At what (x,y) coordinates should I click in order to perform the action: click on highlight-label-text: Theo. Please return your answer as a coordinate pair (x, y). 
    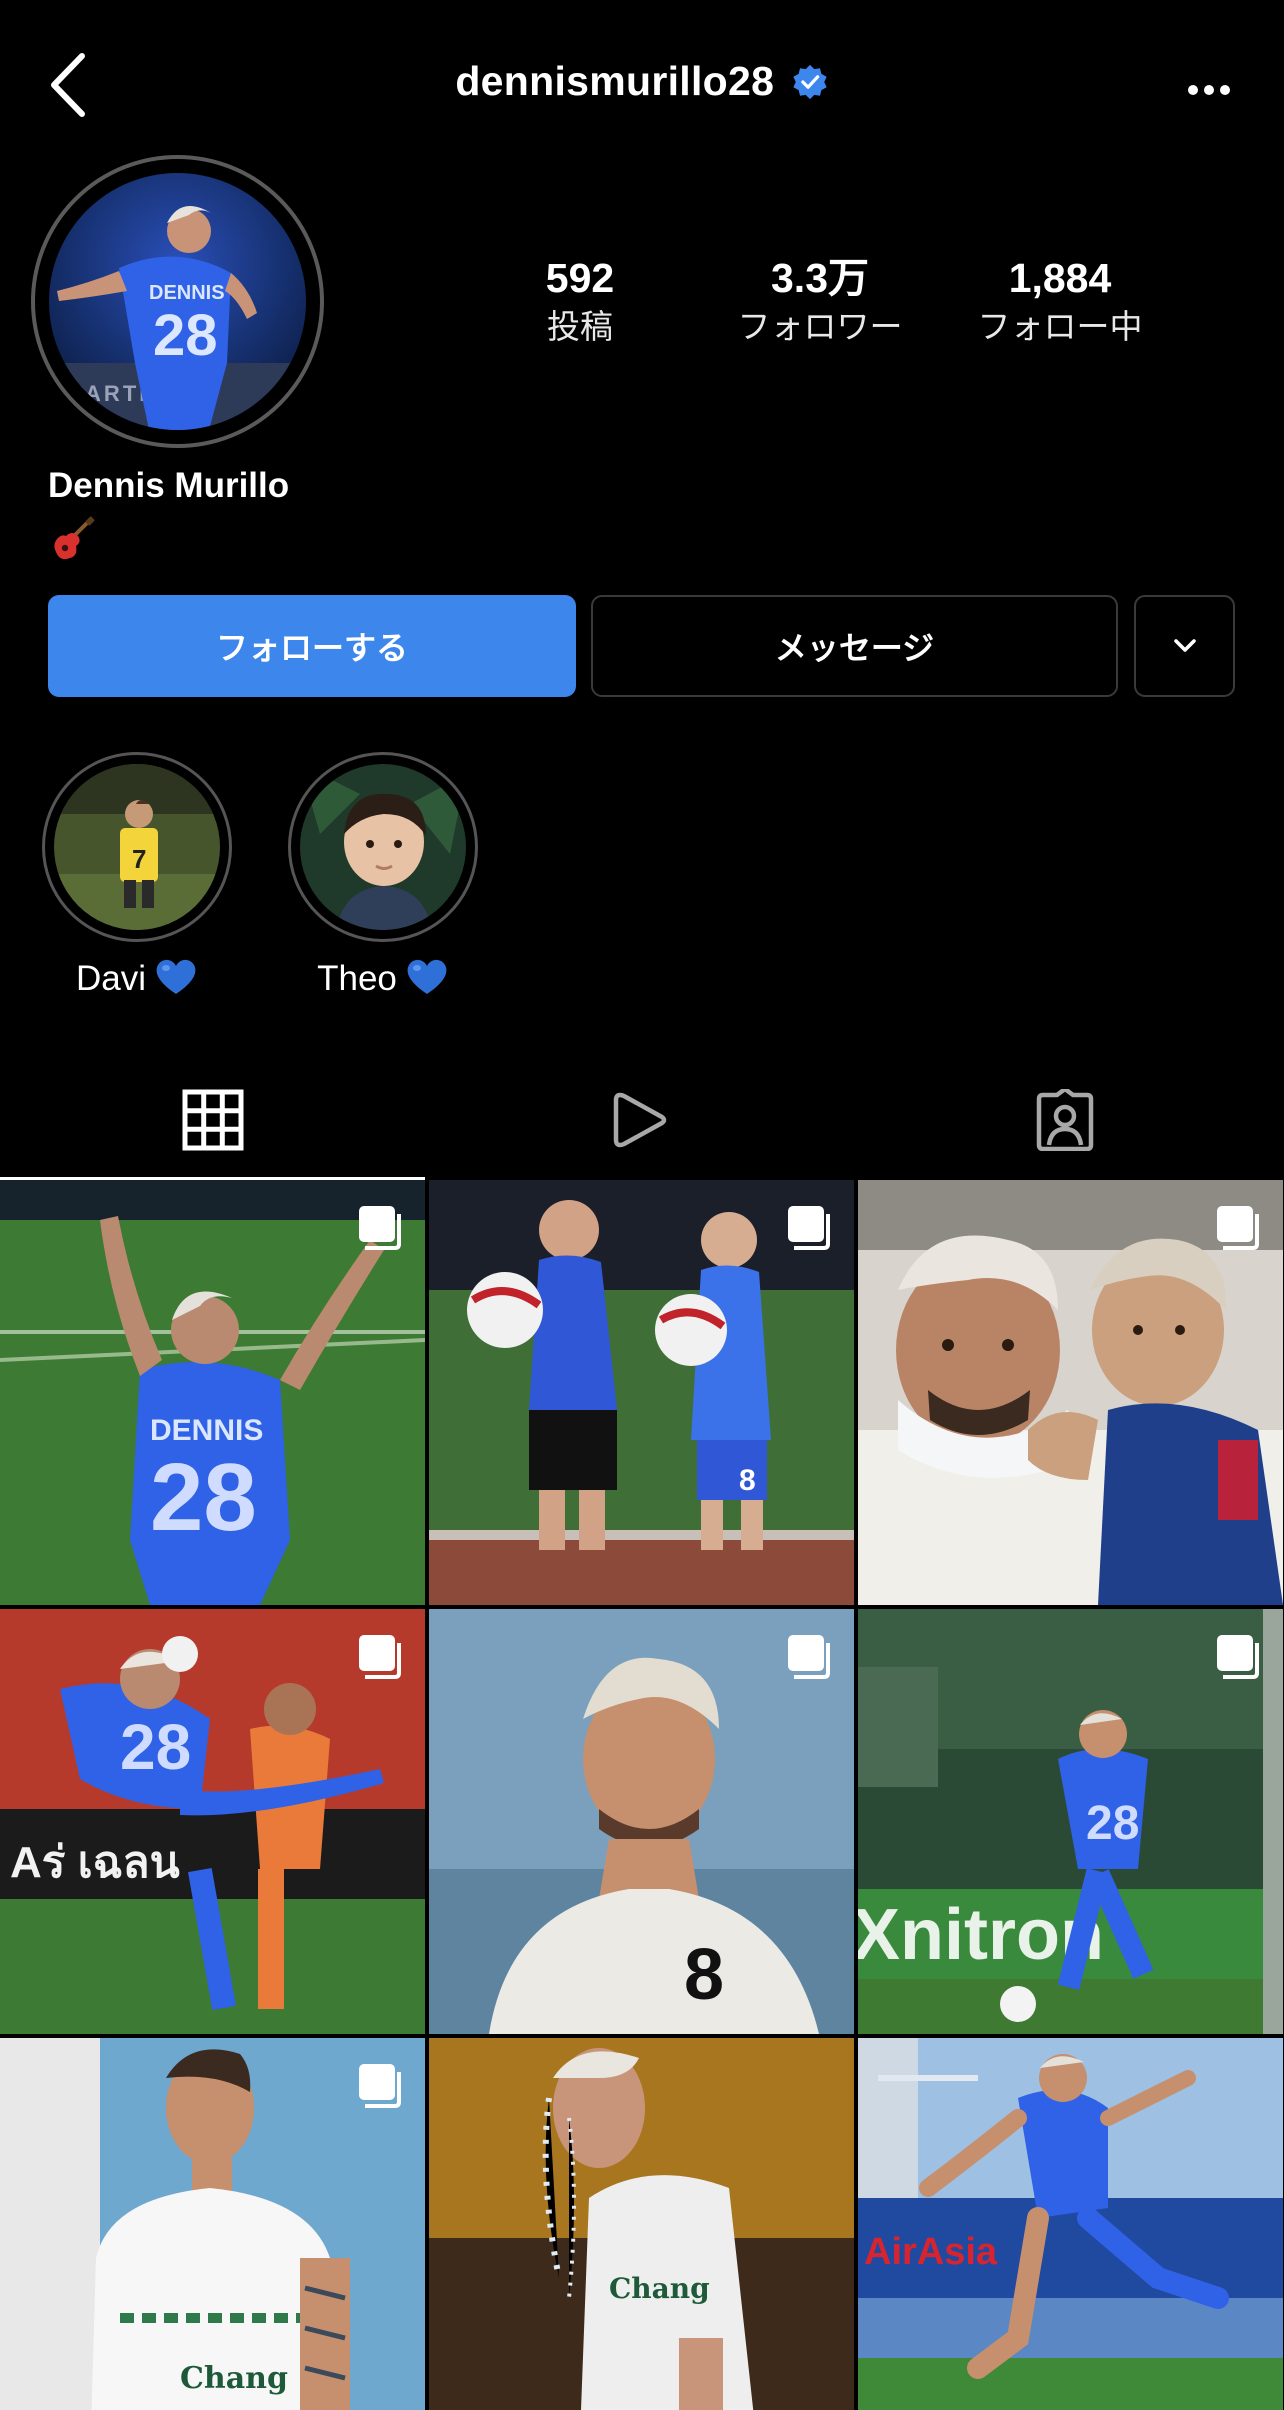
    Looking at the image, I should click on (357, 978).